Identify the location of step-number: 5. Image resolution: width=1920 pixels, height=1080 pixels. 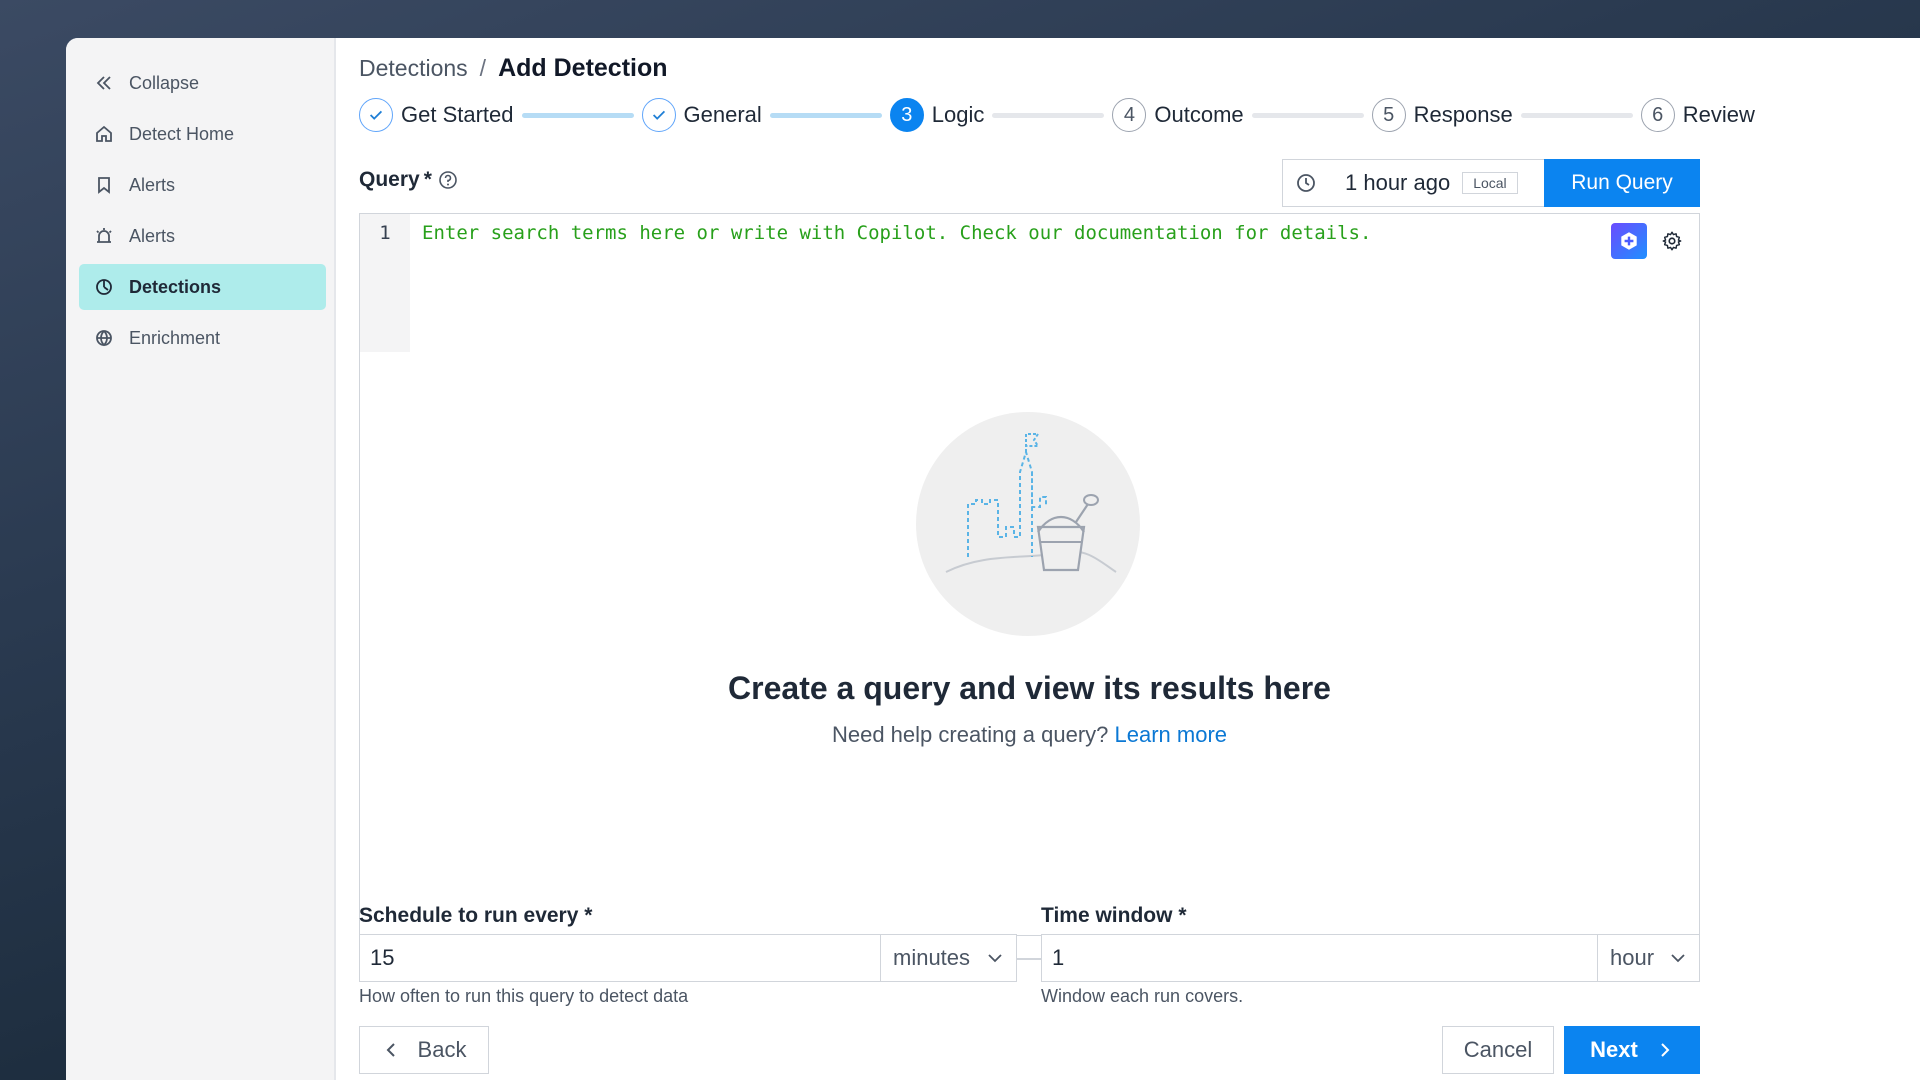
(1388, 115).